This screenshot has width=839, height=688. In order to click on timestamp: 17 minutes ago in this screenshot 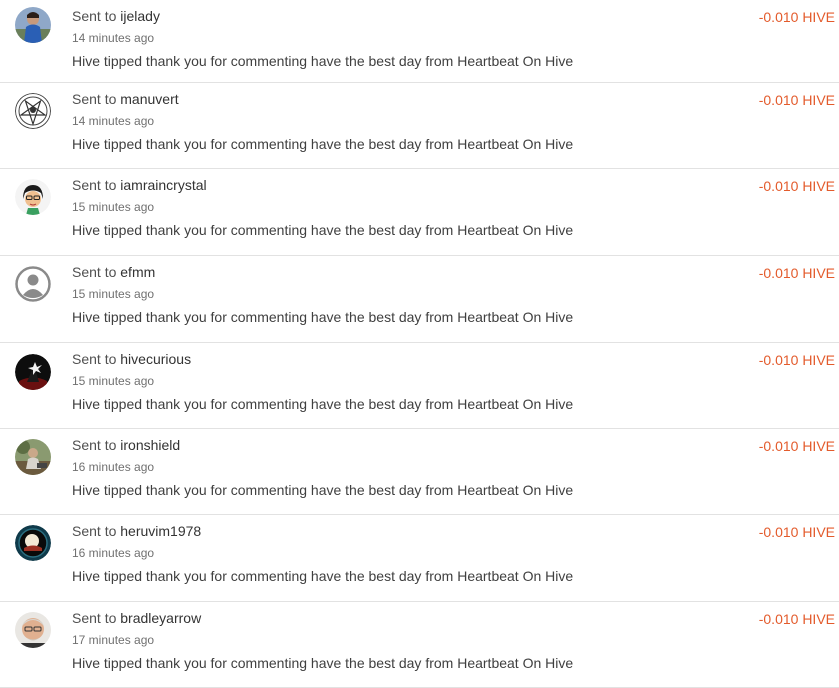, I will do `click(113, 640)`.